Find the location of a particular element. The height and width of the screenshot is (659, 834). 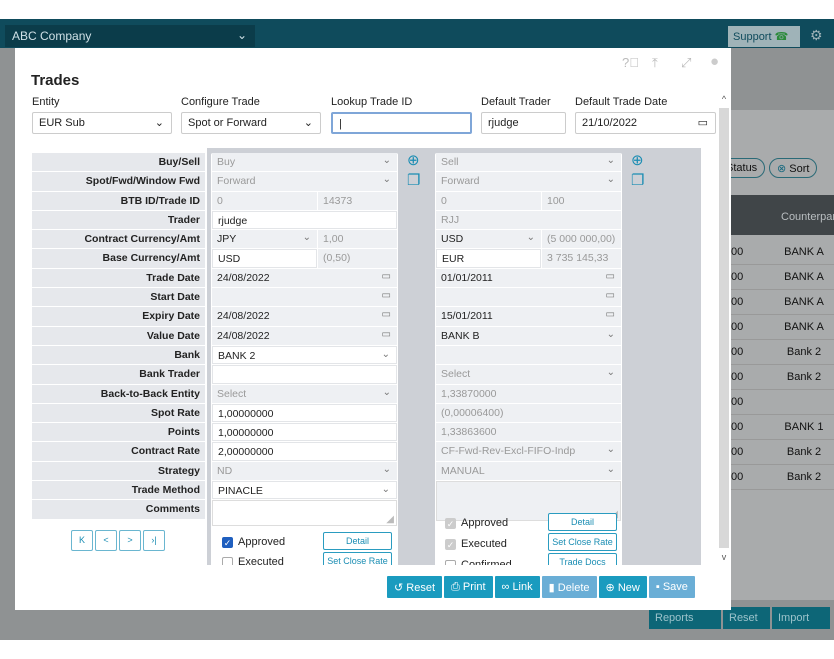

text-field: (5 000 000,00) is located at coordinates (581, 239).